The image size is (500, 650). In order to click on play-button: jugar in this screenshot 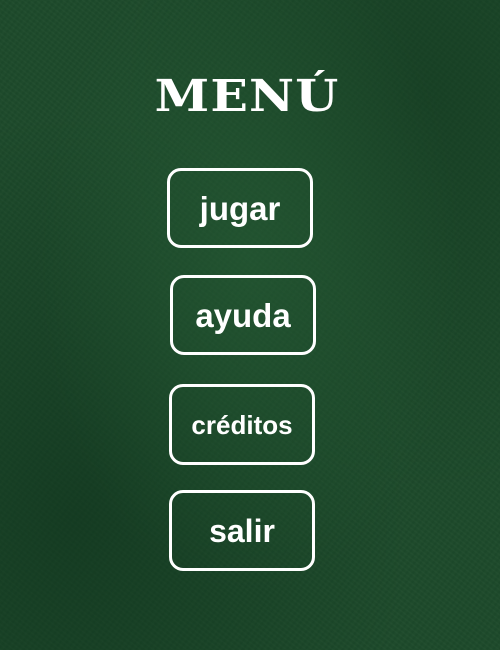, I will do `click(240, 208)`.